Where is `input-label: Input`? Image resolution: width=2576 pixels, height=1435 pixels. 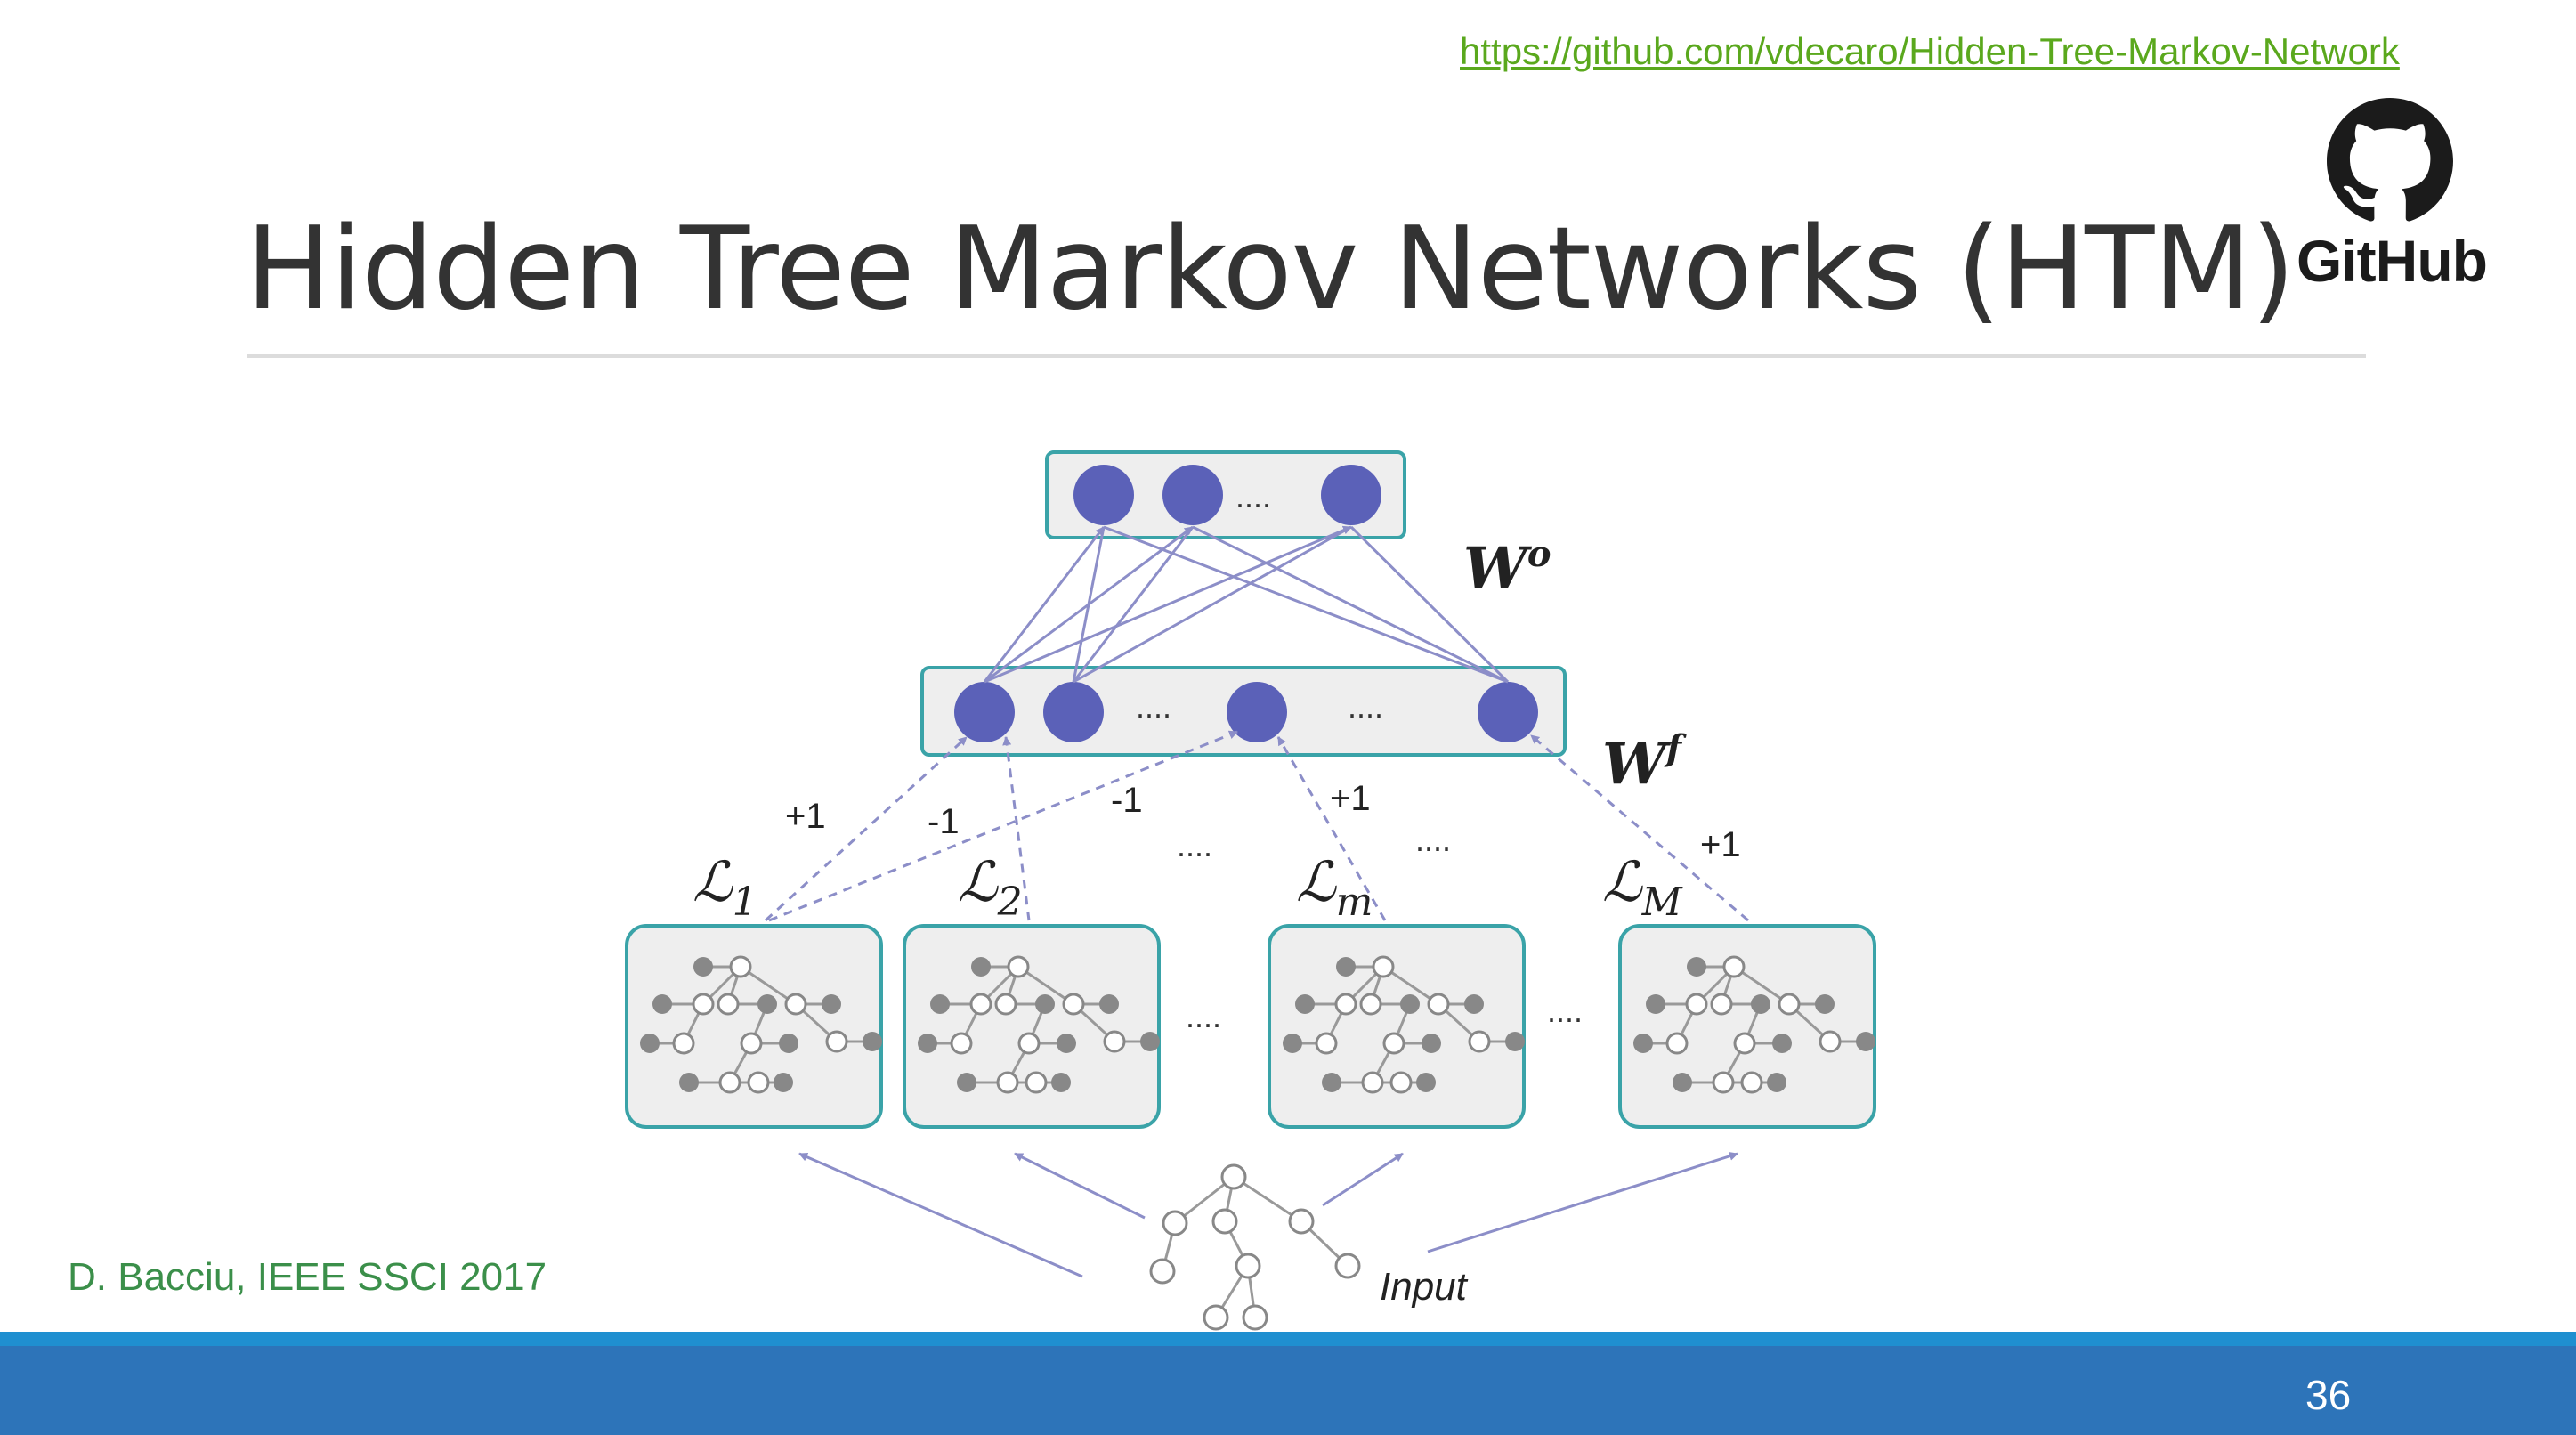 input-label: Input is located at coordinates (1425, 1287).